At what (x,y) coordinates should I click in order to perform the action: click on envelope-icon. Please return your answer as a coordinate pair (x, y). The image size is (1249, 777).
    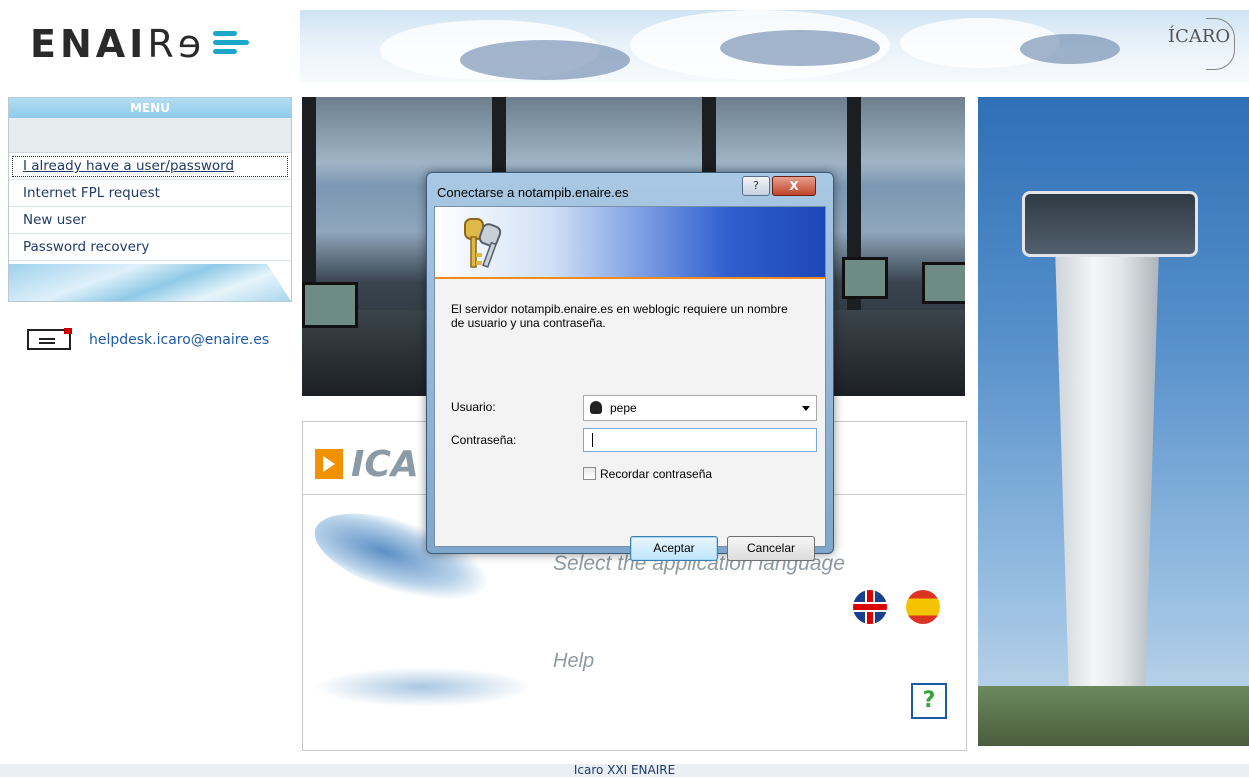
    Looking at the image, I should click on (49, 339).